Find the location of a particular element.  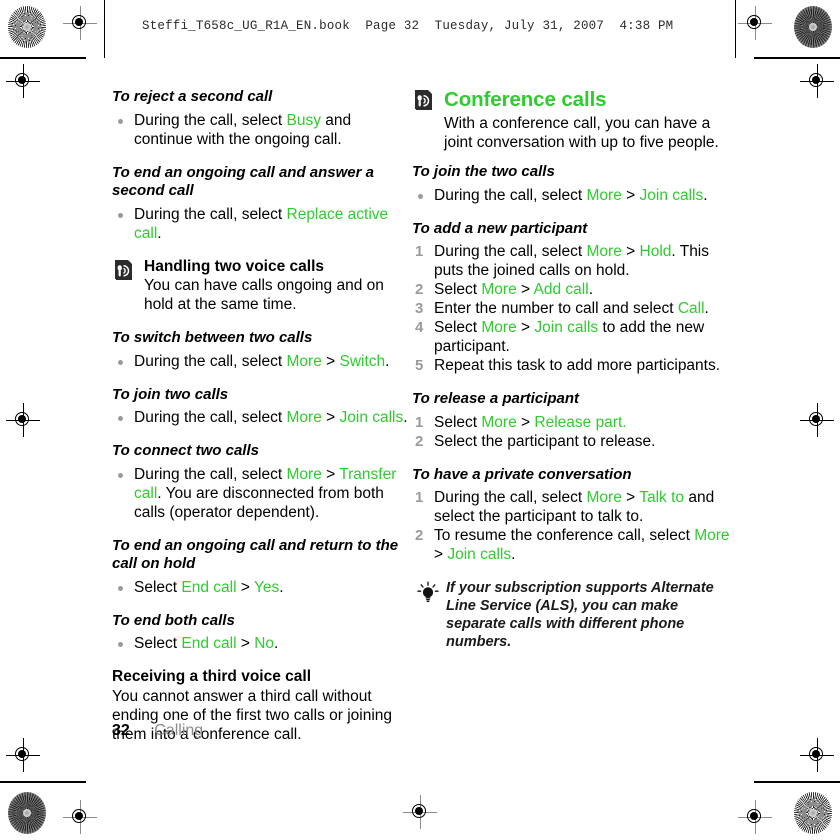

lightbulb-tip-icon is located at coordinates (428, 593).